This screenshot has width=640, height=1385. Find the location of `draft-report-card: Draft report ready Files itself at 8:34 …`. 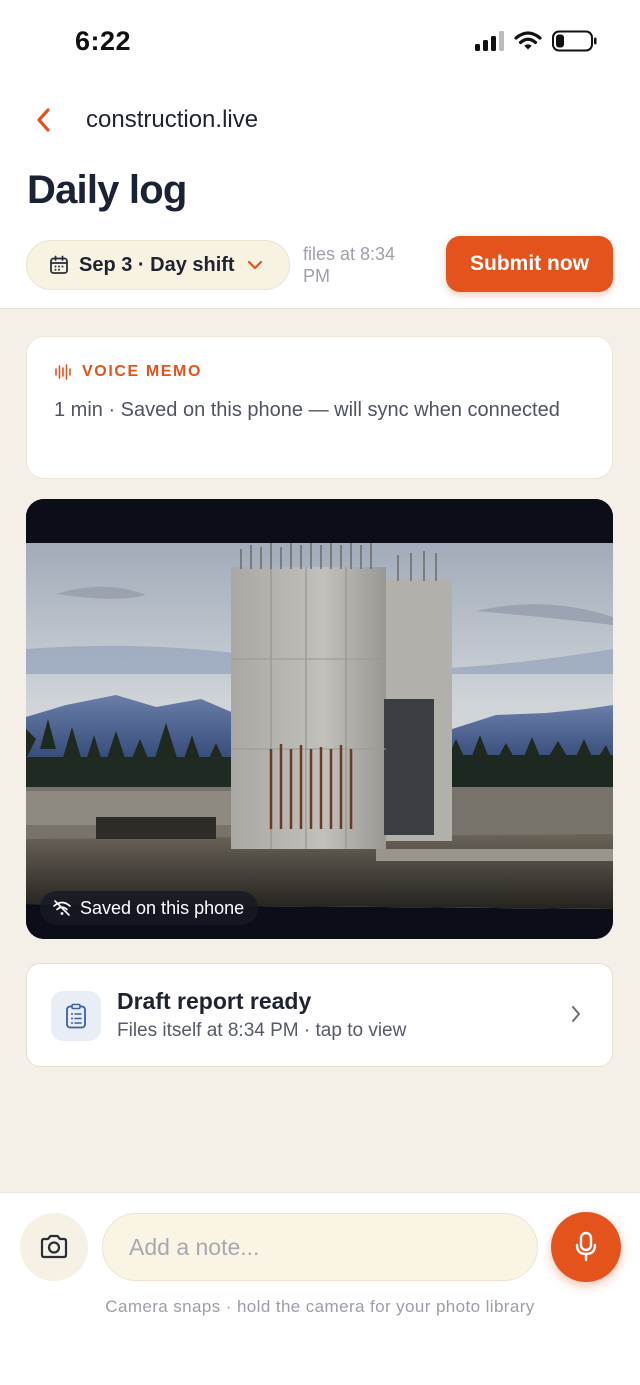

draft-report-card: Draft report ready Files itself at 8:34 … is located at coordinates (319, 1015).